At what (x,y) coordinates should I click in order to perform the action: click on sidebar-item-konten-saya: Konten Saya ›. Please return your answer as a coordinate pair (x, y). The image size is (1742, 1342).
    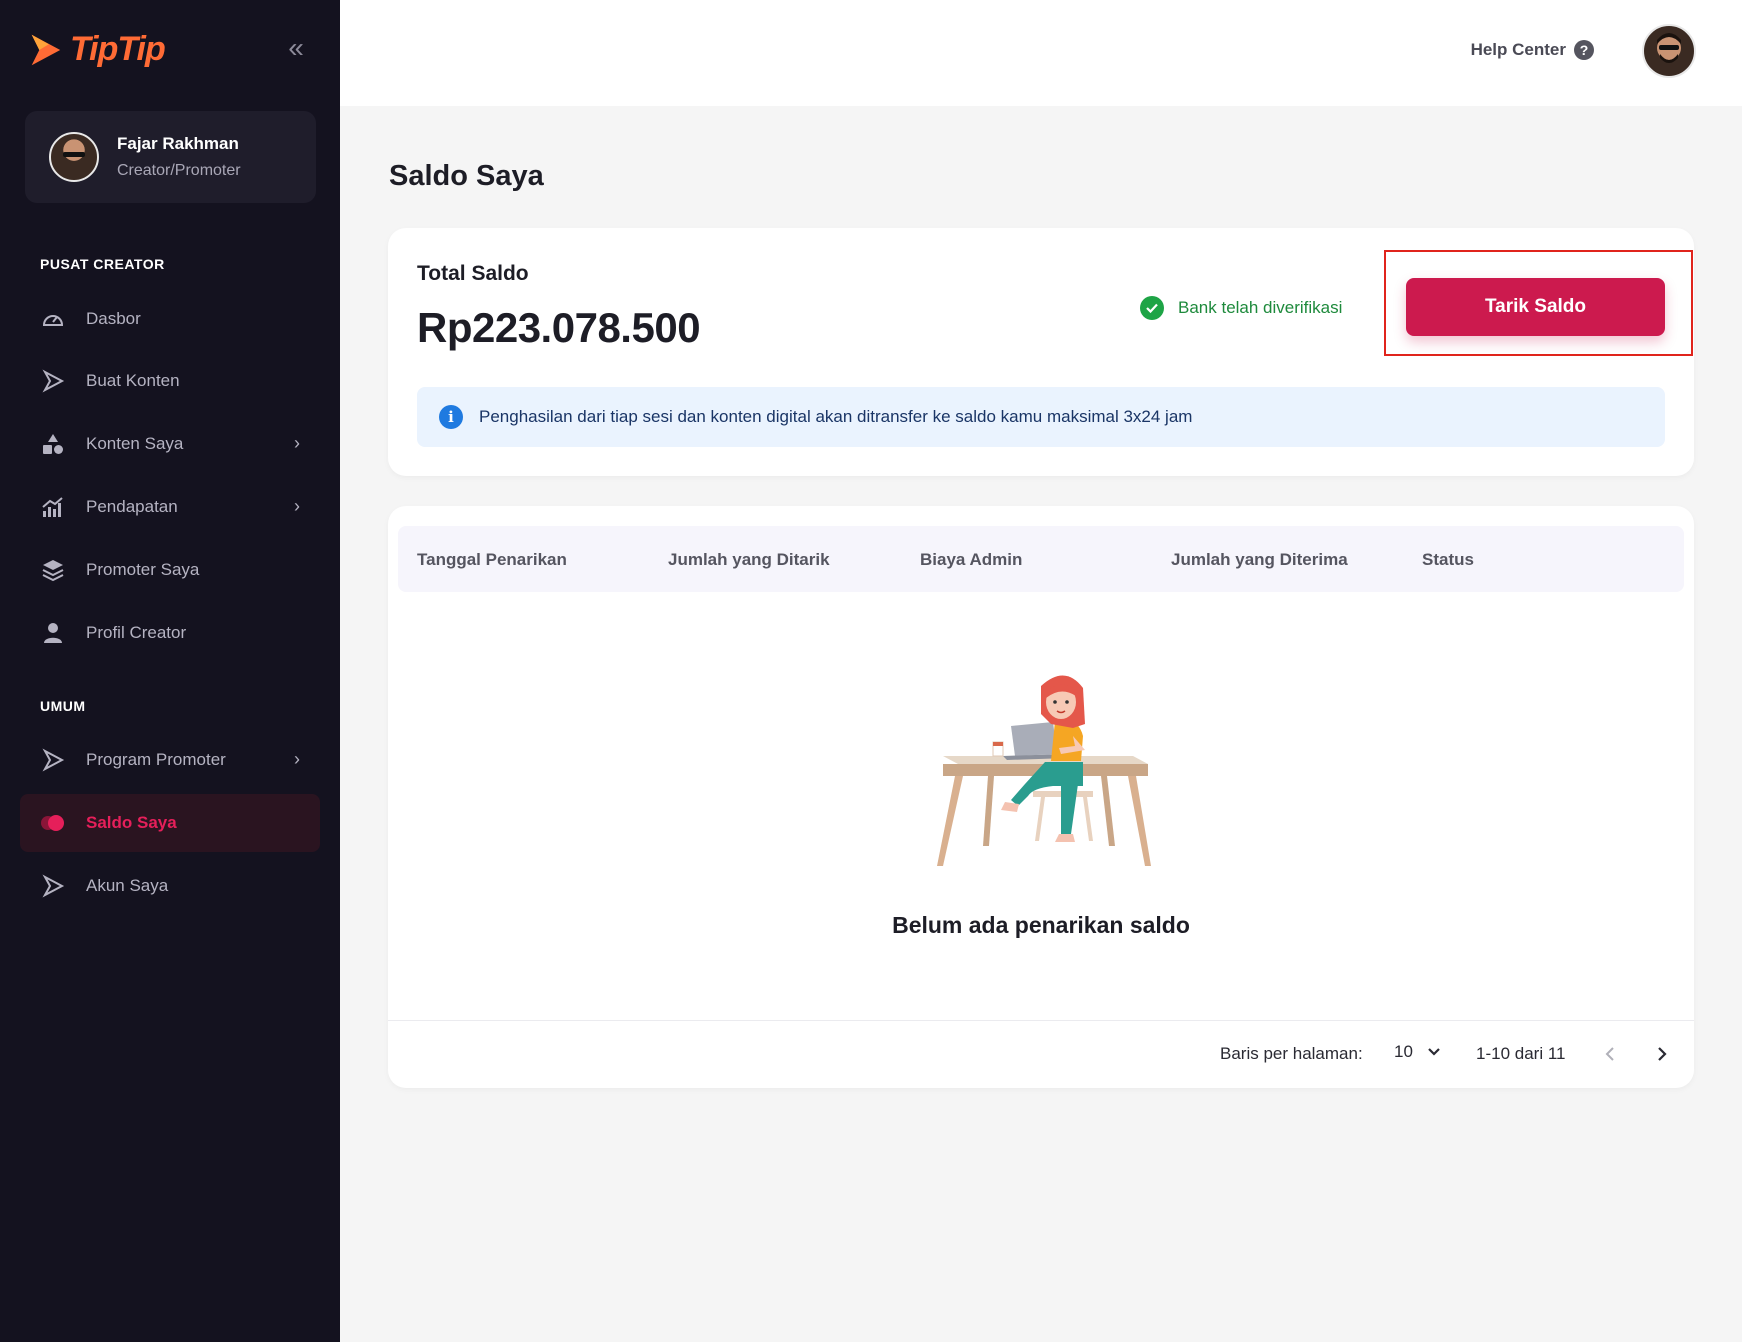
    Looking at the image, I should click on (170, 444).